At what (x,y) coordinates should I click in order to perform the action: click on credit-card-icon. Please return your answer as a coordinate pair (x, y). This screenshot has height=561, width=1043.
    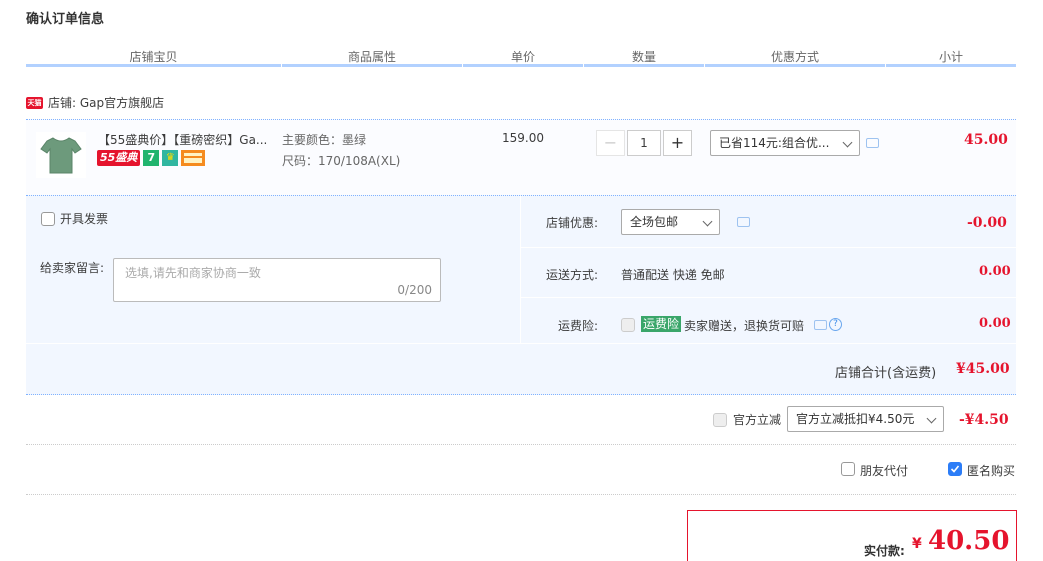
    Looking at the image, I should click on (193, 158).